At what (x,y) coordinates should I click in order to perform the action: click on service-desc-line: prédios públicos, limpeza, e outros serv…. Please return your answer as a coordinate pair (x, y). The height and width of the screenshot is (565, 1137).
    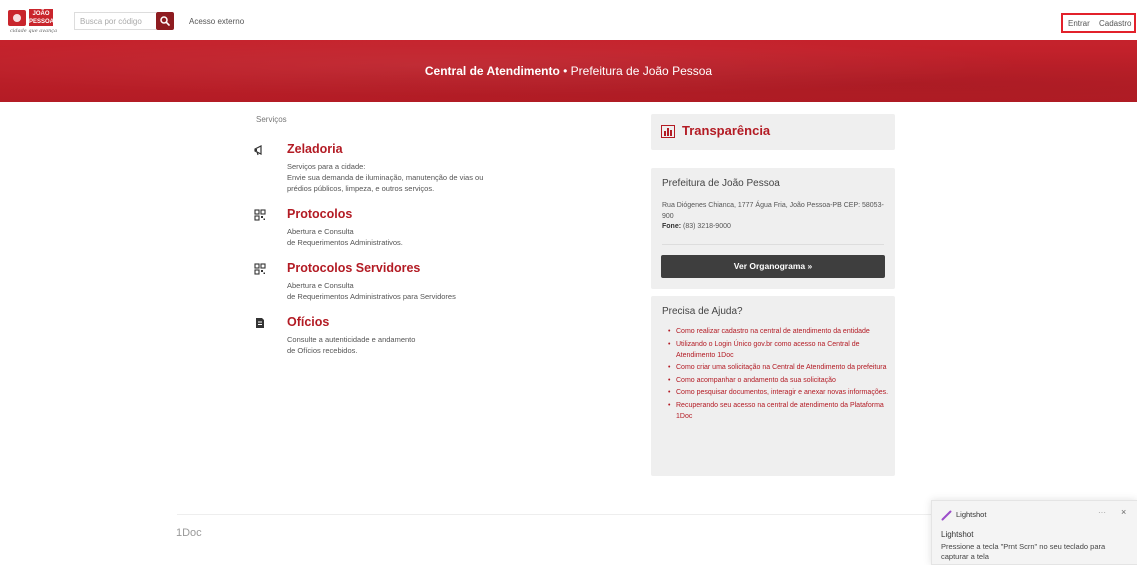
    Looking at the image, I should click on (361, 188).